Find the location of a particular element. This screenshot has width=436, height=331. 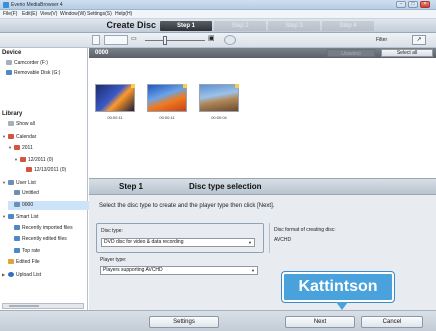

device-heading: Device is located at coordinates (12, 53).